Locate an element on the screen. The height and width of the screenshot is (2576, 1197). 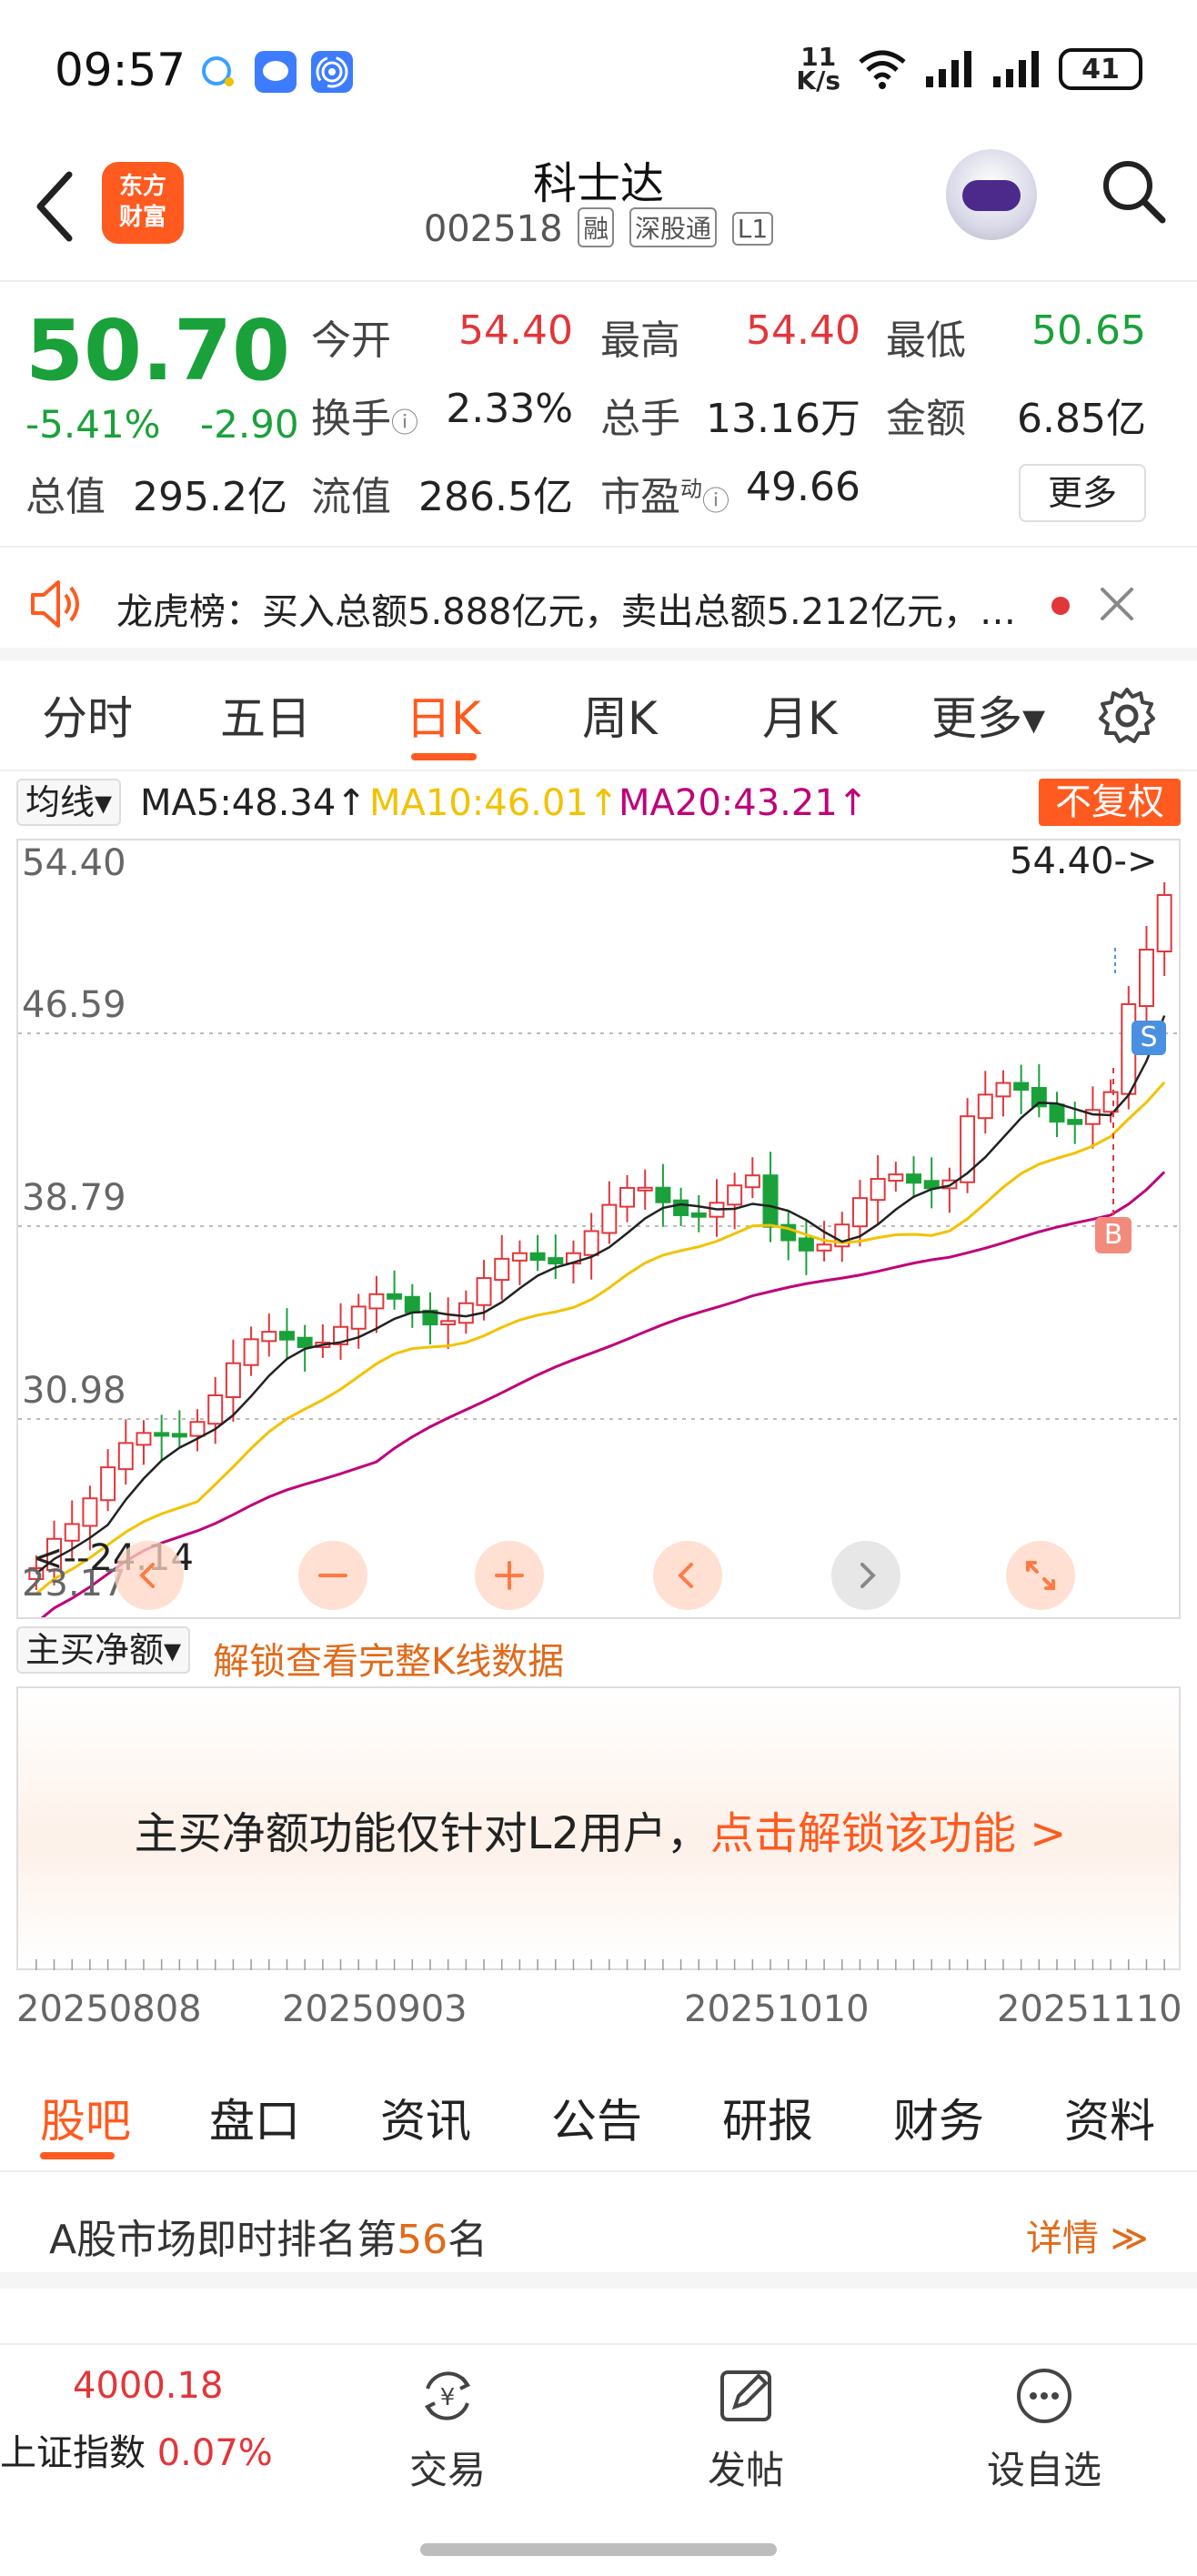
volume-value: 13.16万 is located at coordinates (783, 419).